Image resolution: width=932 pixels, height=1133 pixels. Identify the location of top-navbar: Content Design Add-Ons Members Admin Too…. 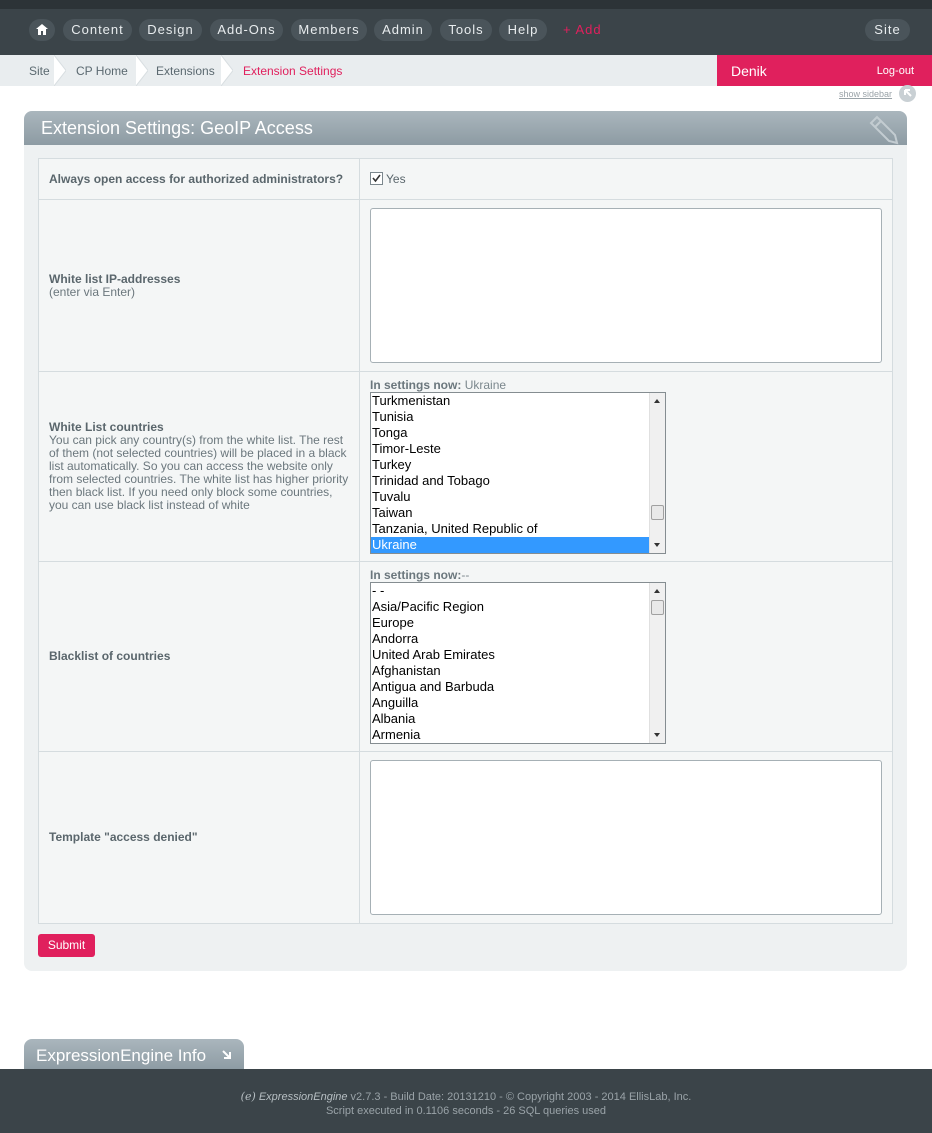
(466, 27).